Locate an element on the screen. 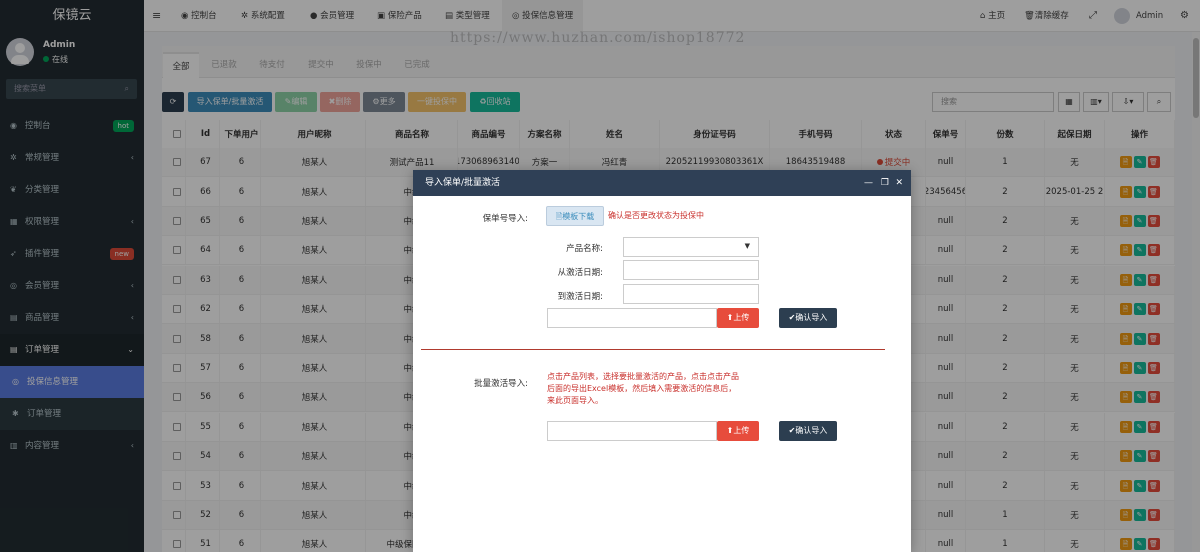 The height and width of the screenshot is (552, 1200). divider is located at coordinates (653, 349).